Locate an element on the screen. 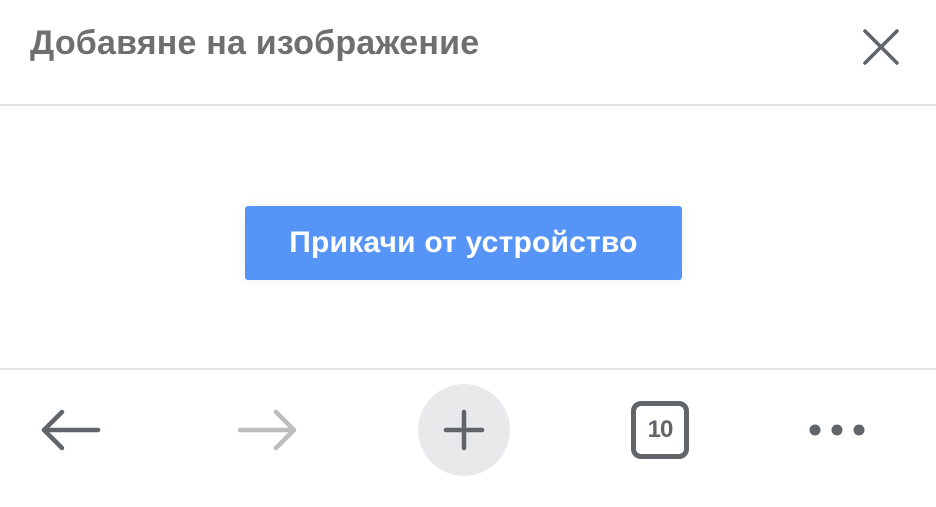 This screenshot has height=507, width=936. close-icon is located at coordinates (881, 47).